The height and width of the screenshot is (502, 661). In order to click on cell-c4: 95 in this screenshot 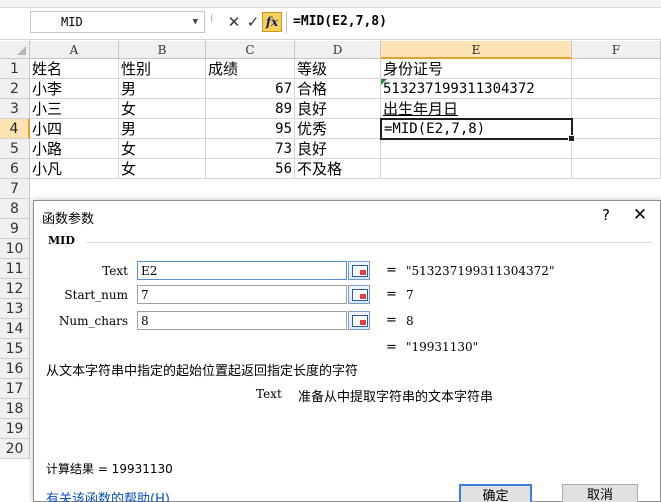, I will do `click(250, 129)`.